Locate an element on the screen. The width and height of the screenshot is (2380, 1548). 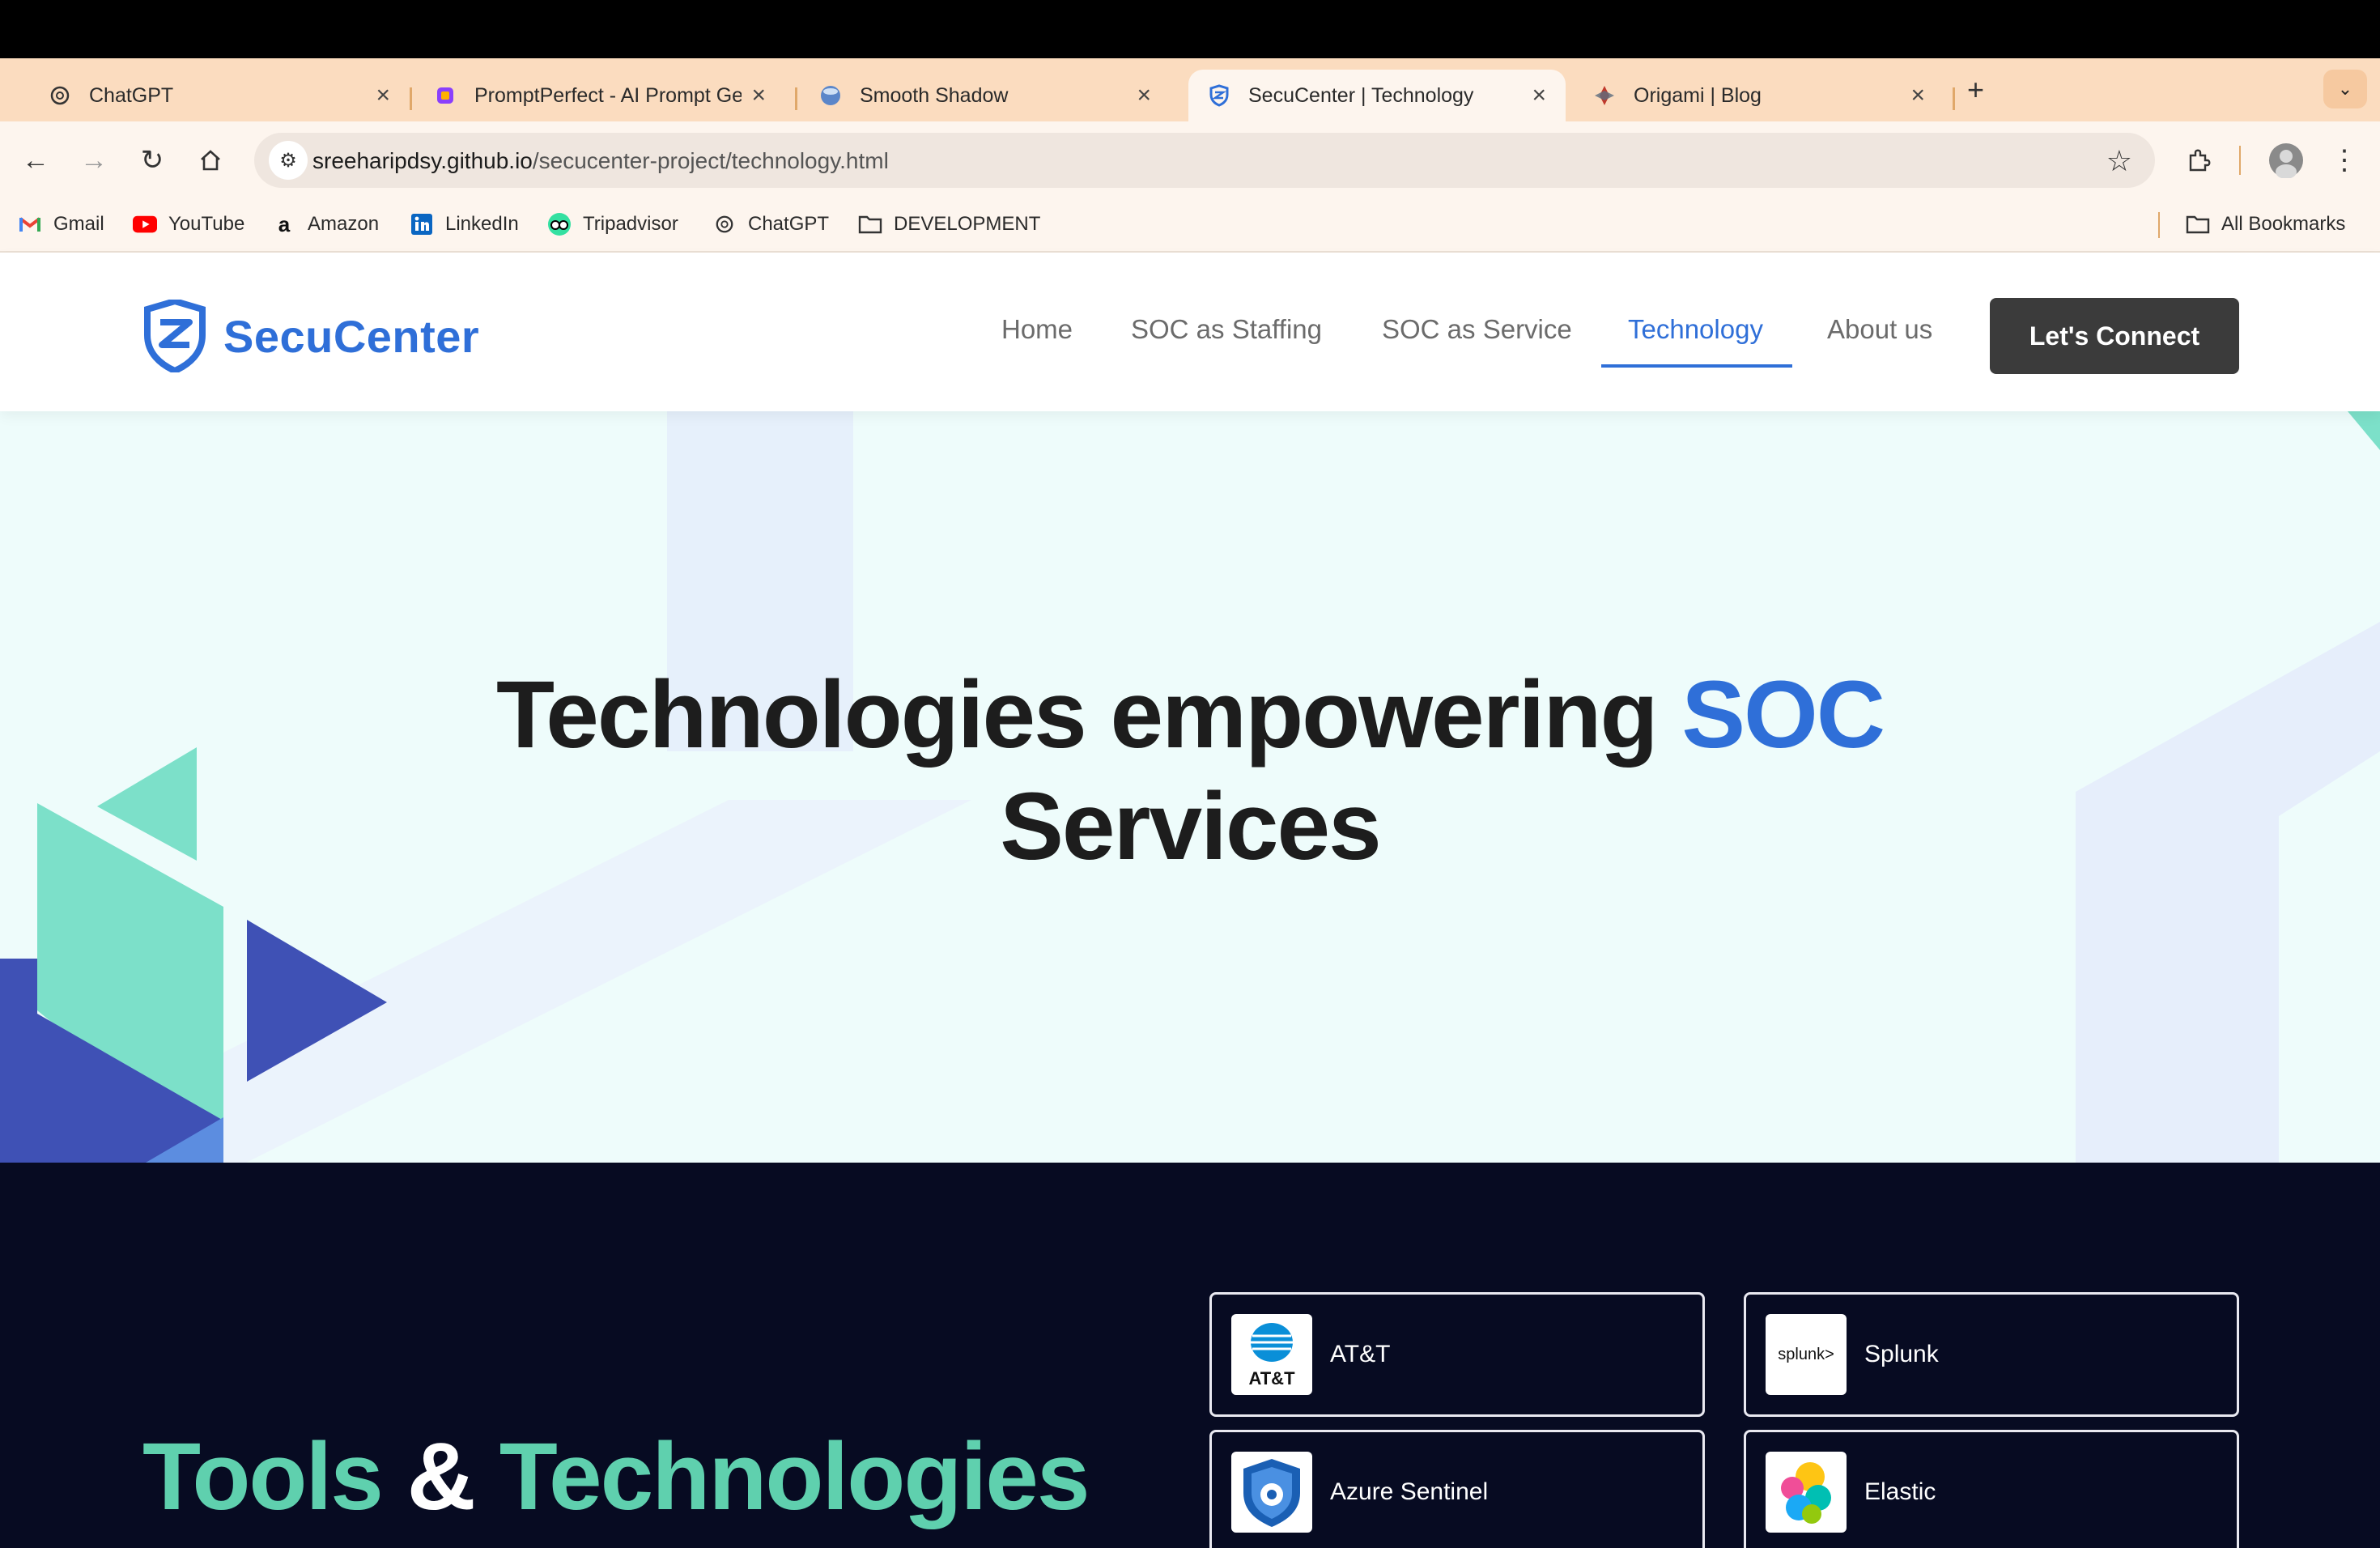
tool-card-label: Azure Sentinel is located at coordinates (1409, 1492).